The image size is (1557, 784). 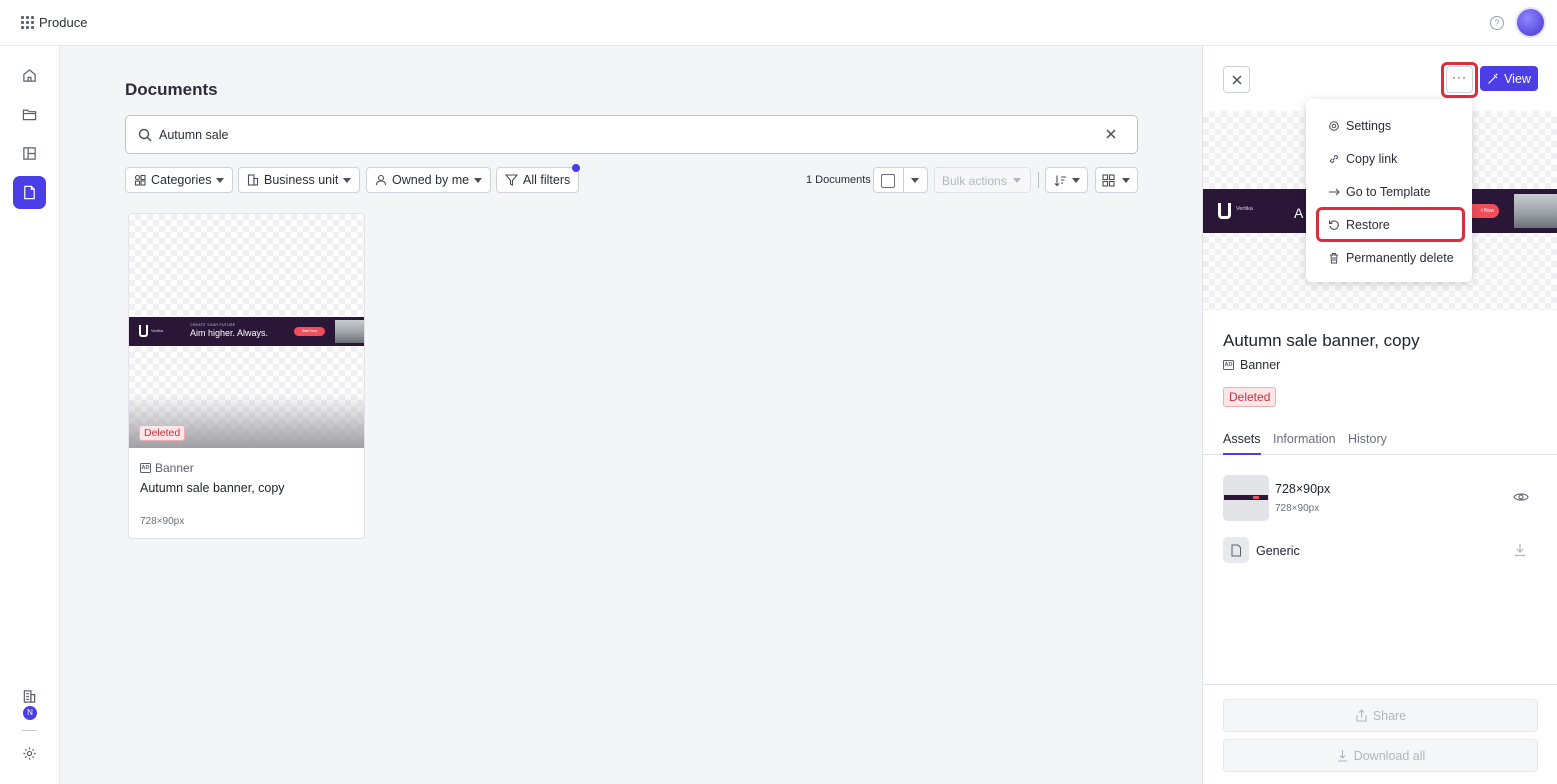 I want to click on restore-highlight, so click(x=1390, y=224).